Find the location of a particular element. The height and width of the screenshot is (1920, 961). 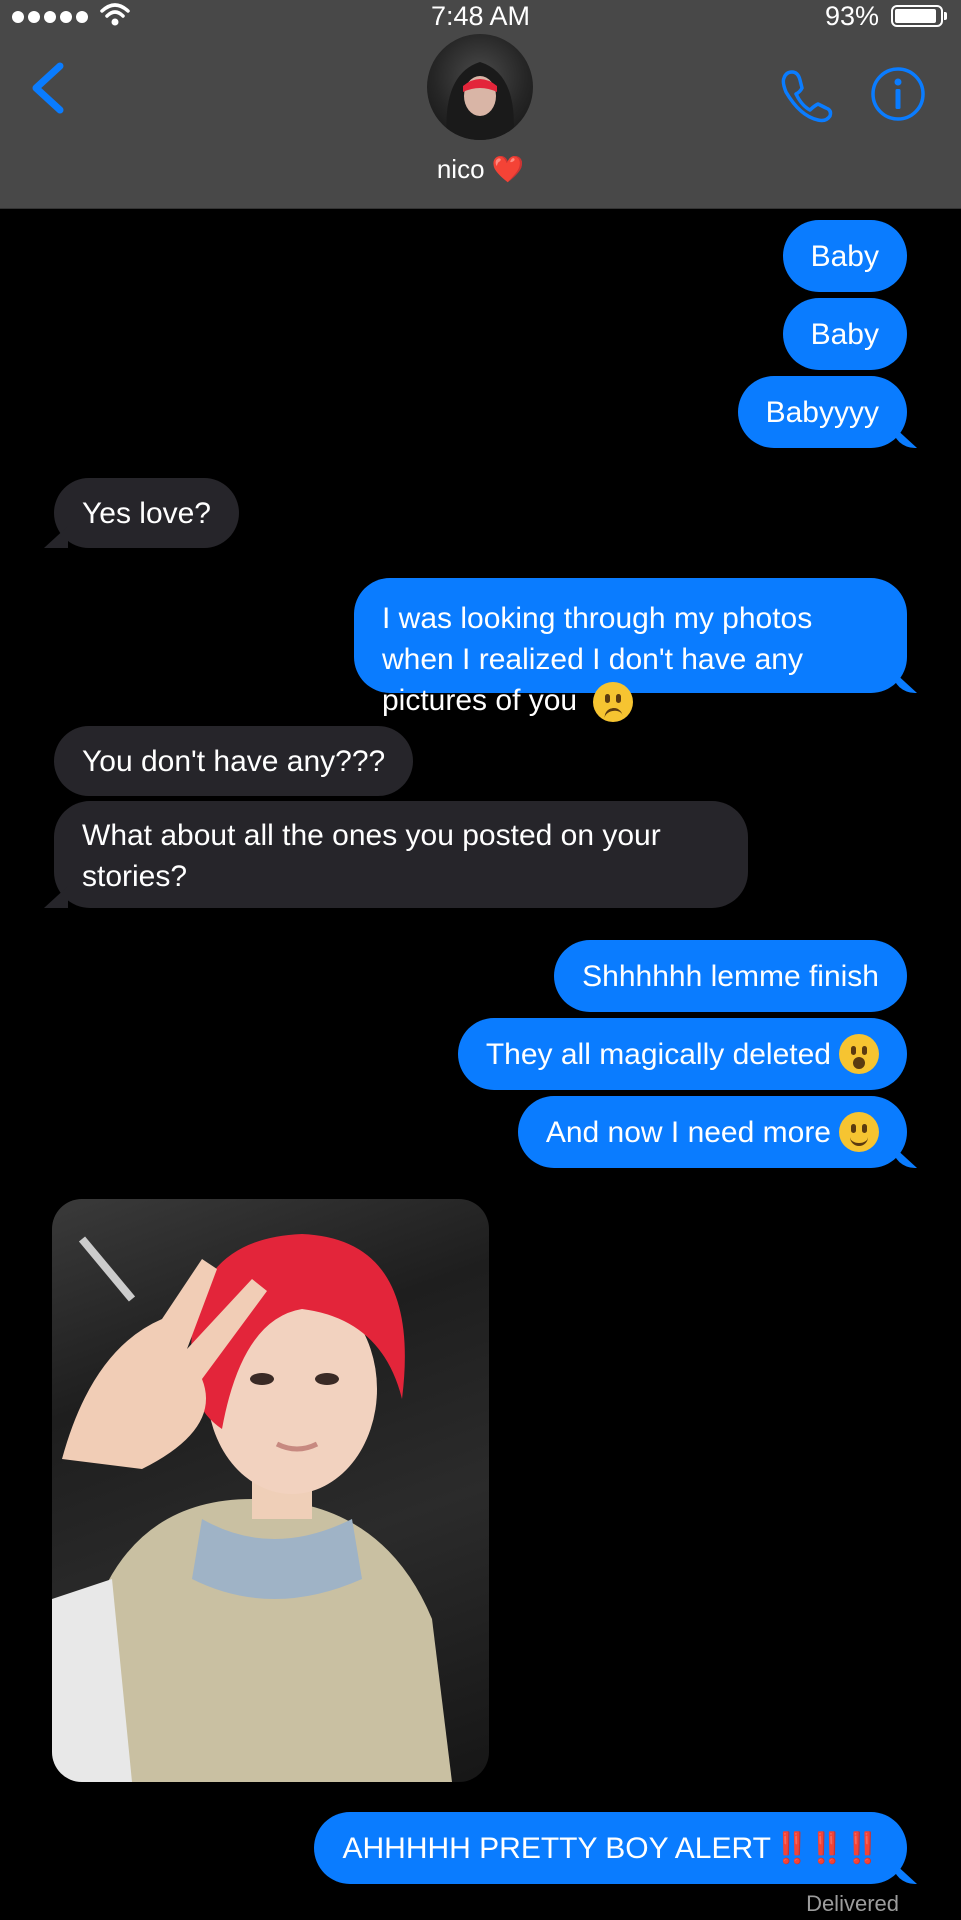

message-bubble-outgoing: Babyyyy is located at coordinates (822, 412).